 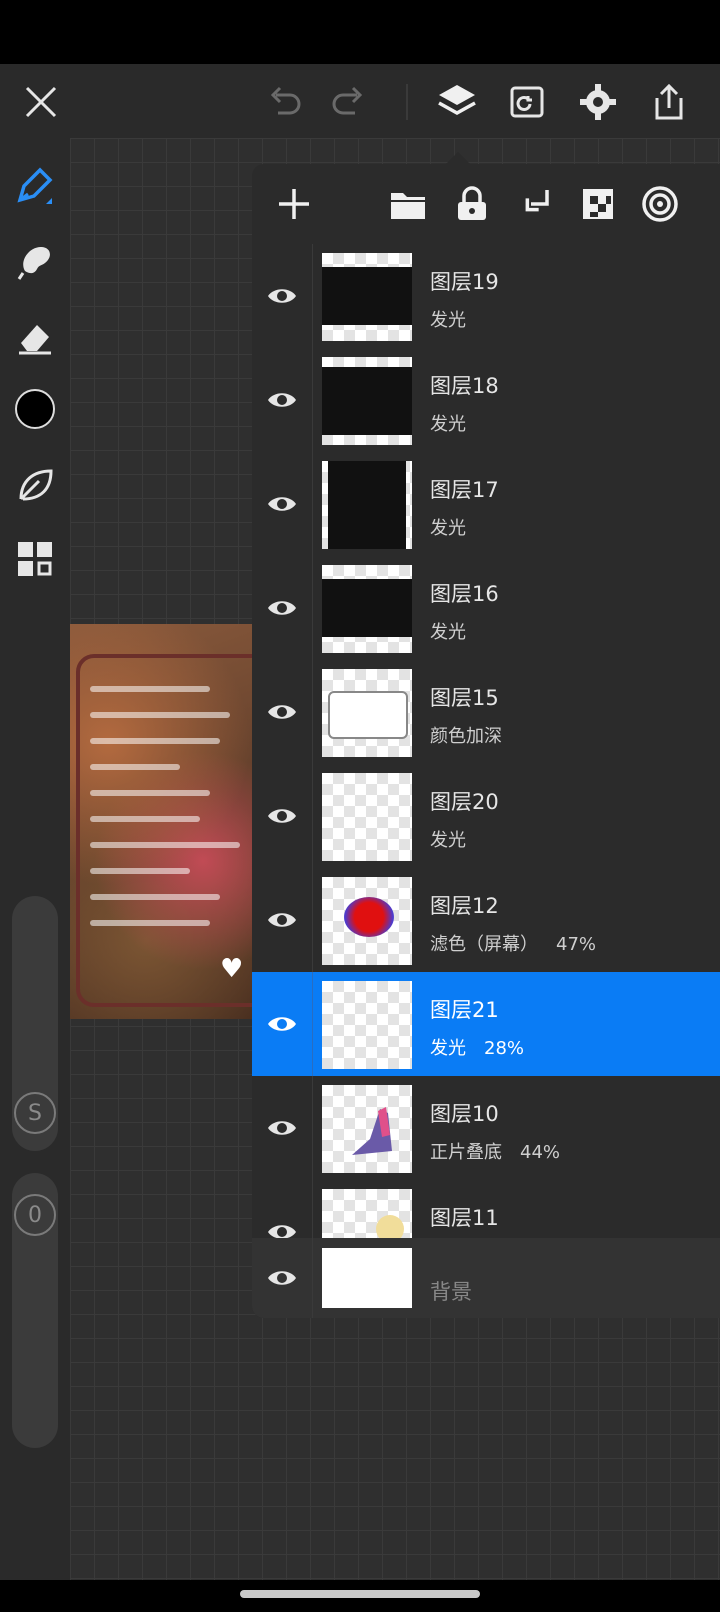 I want to click on top-toolbar, so click(x=360, y=101).